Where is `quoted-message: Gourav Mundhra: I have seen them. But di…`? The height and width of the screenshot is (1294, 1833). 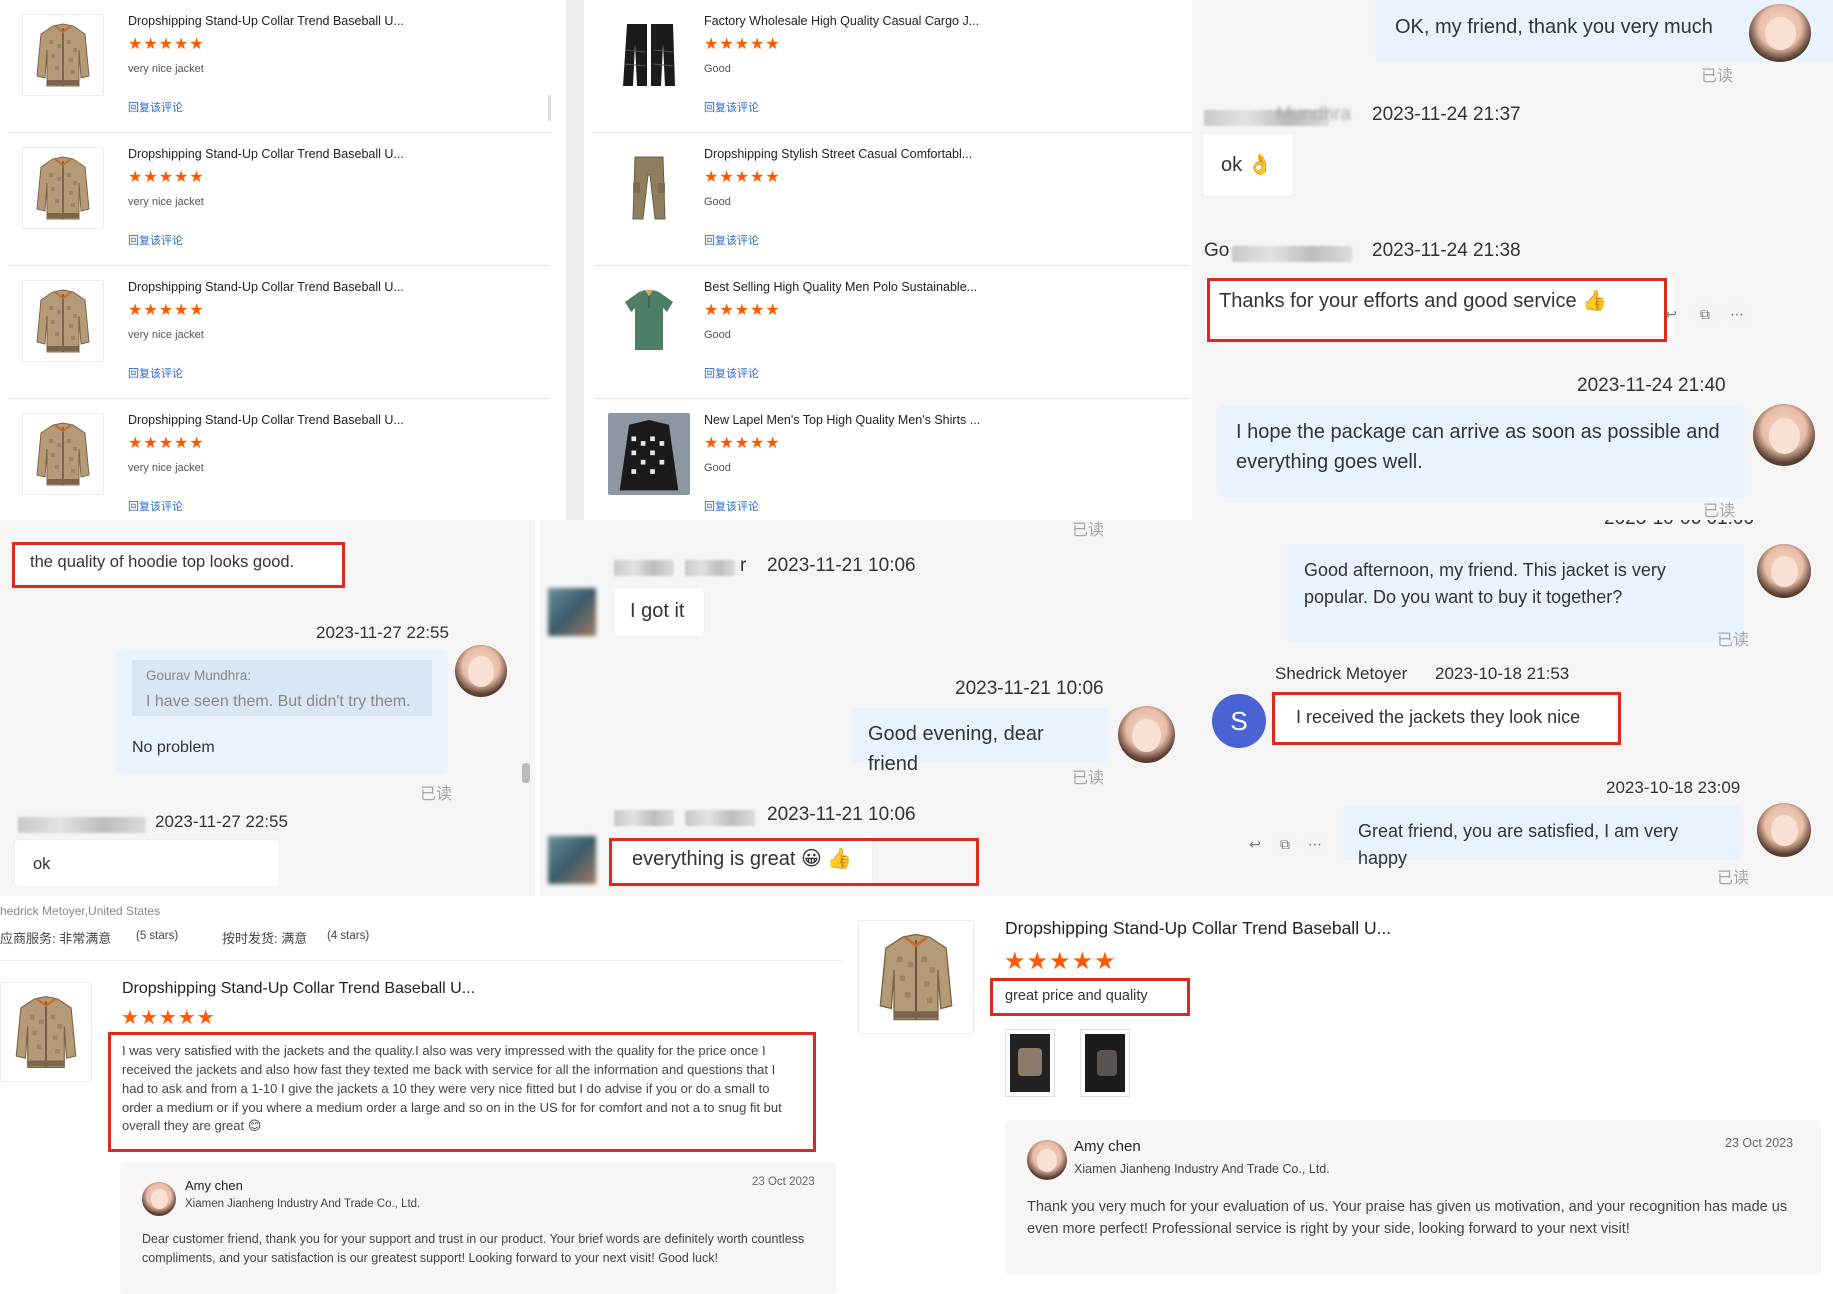
quoted-message: Gourav Mundhra: I have seen them. But di… is located at coordinates (282, 688).